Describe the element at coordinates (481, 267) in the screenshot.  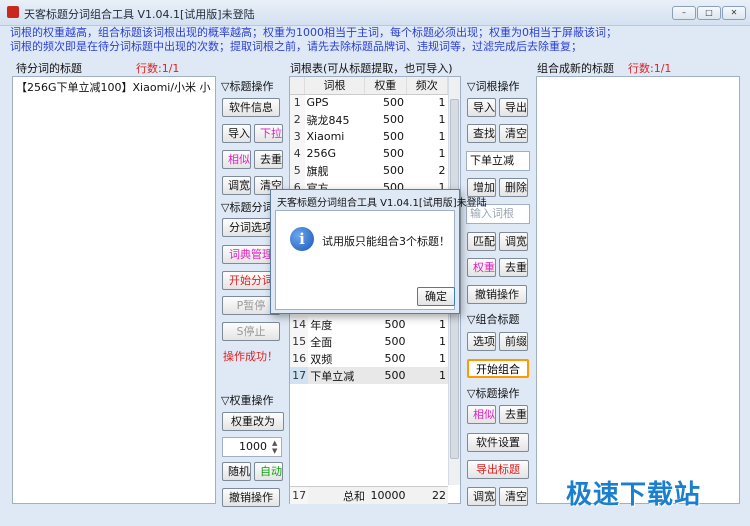
I see `weight-words-button: 权重` at that location.